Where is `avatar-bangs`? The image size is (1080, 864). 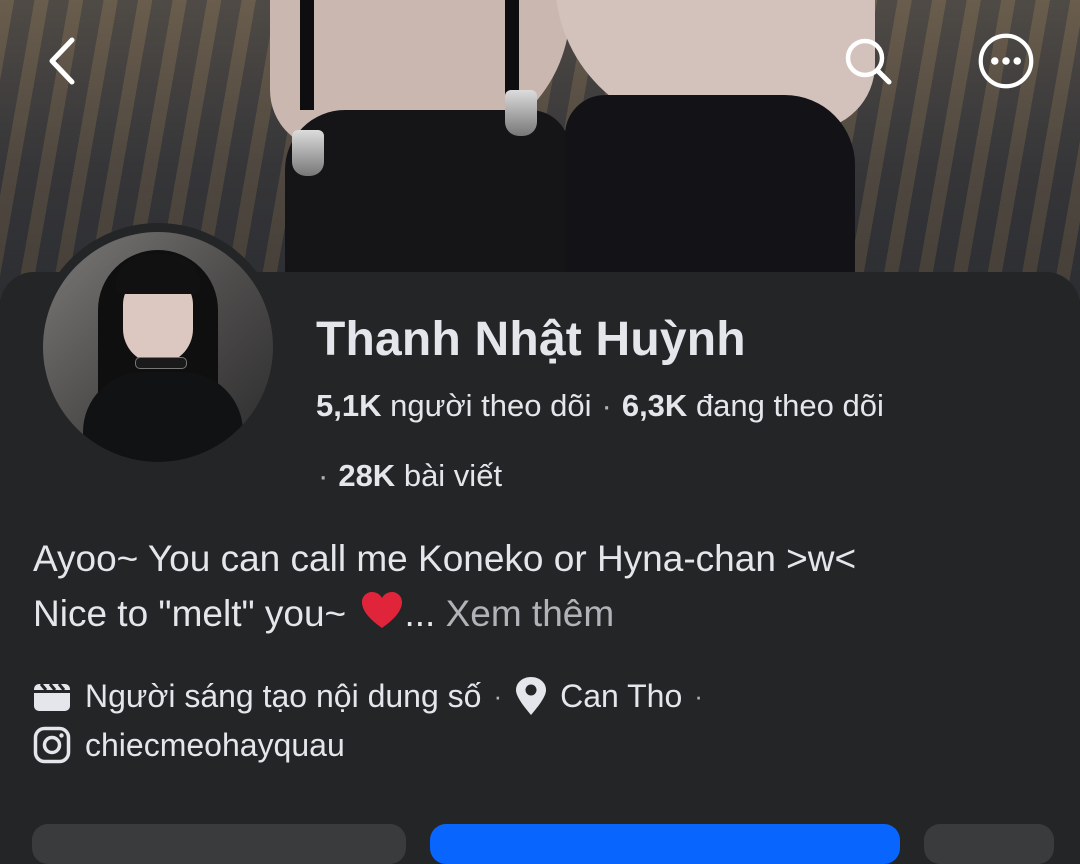 avatar-bangs is located at coordinates (158, 274).